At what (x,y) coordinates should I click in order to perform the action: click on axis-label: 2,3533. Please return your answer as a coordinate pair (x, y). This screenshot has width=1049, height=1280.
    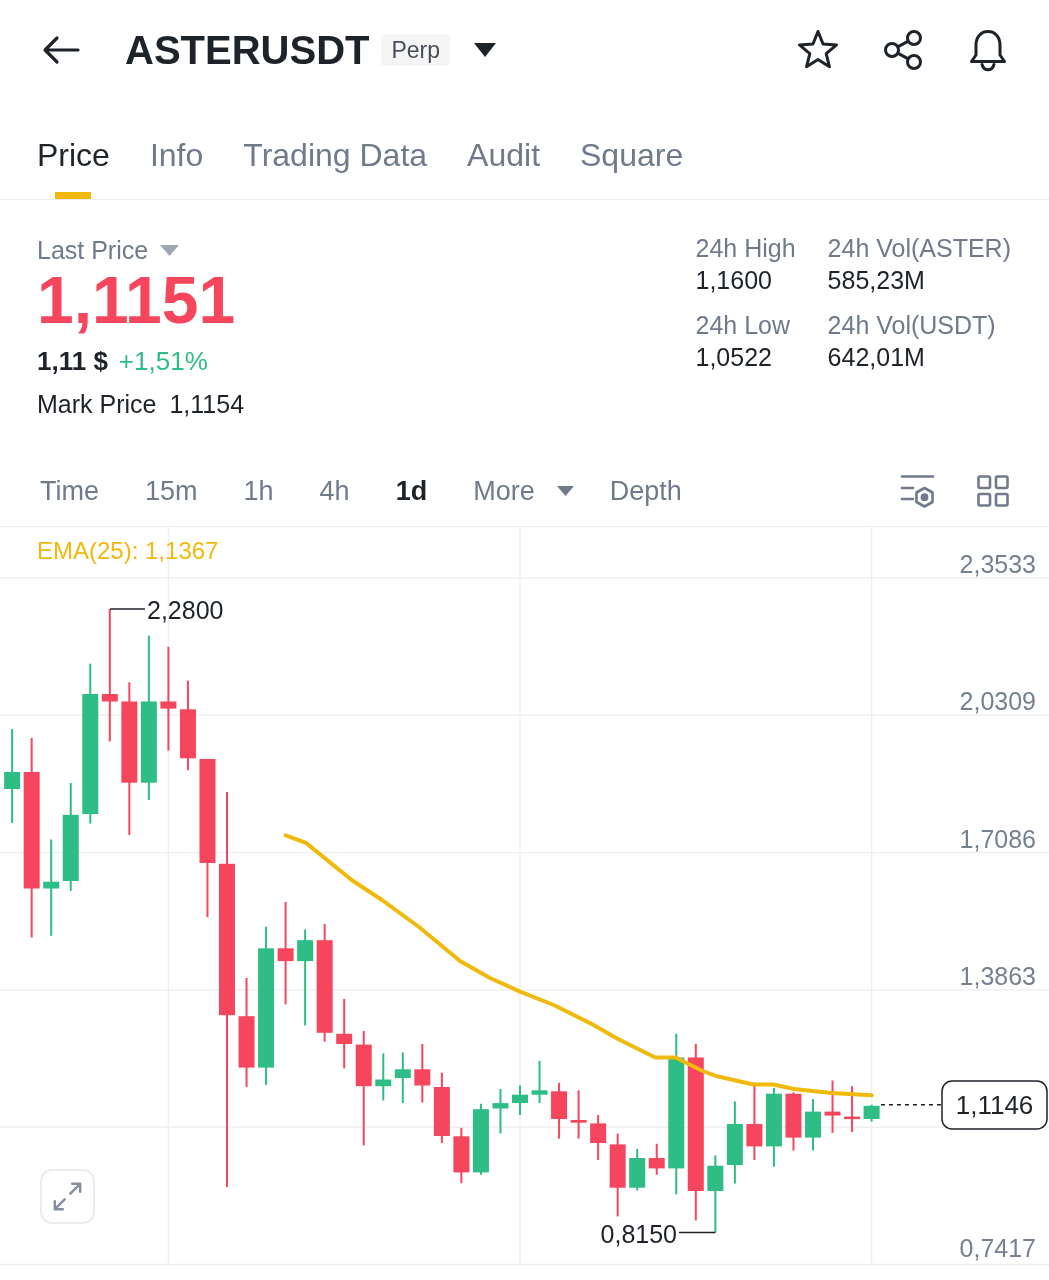
    Looking at the image, I should click on (997, 564).